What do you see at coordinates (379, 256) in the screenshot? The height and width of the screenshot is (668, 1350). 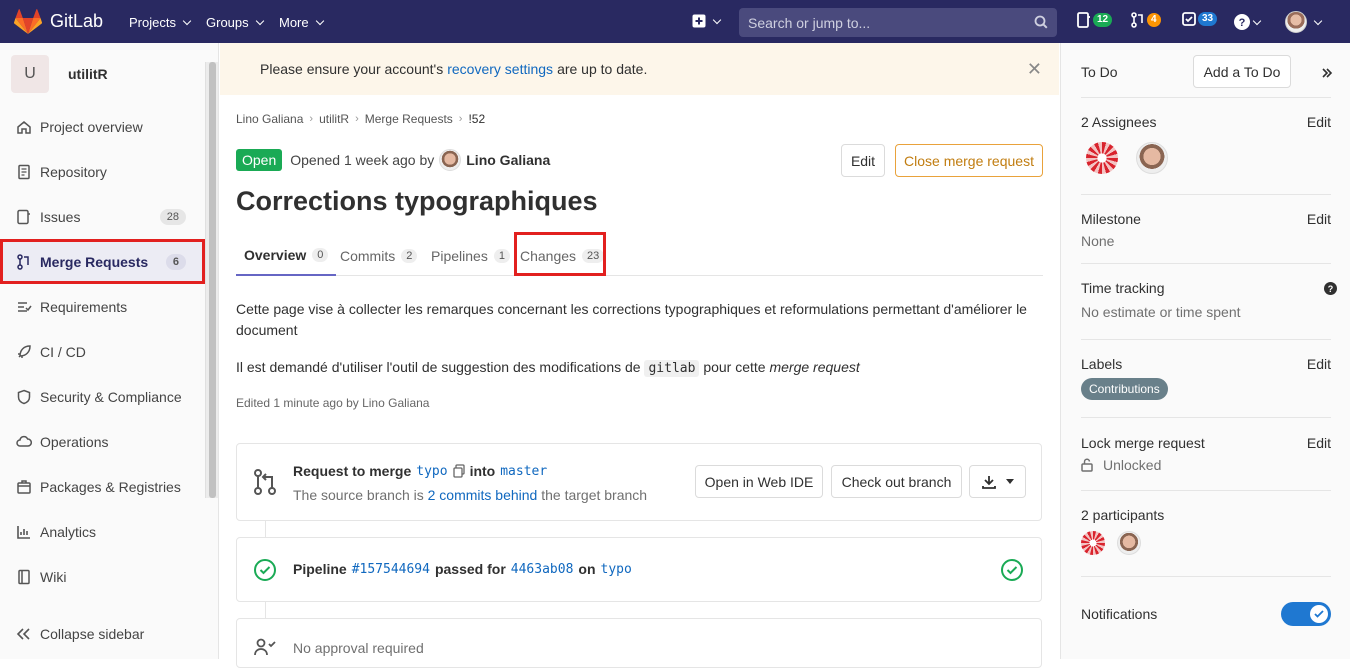 I see `tab-commits: Commits 2` at bounding box center [379, 256].